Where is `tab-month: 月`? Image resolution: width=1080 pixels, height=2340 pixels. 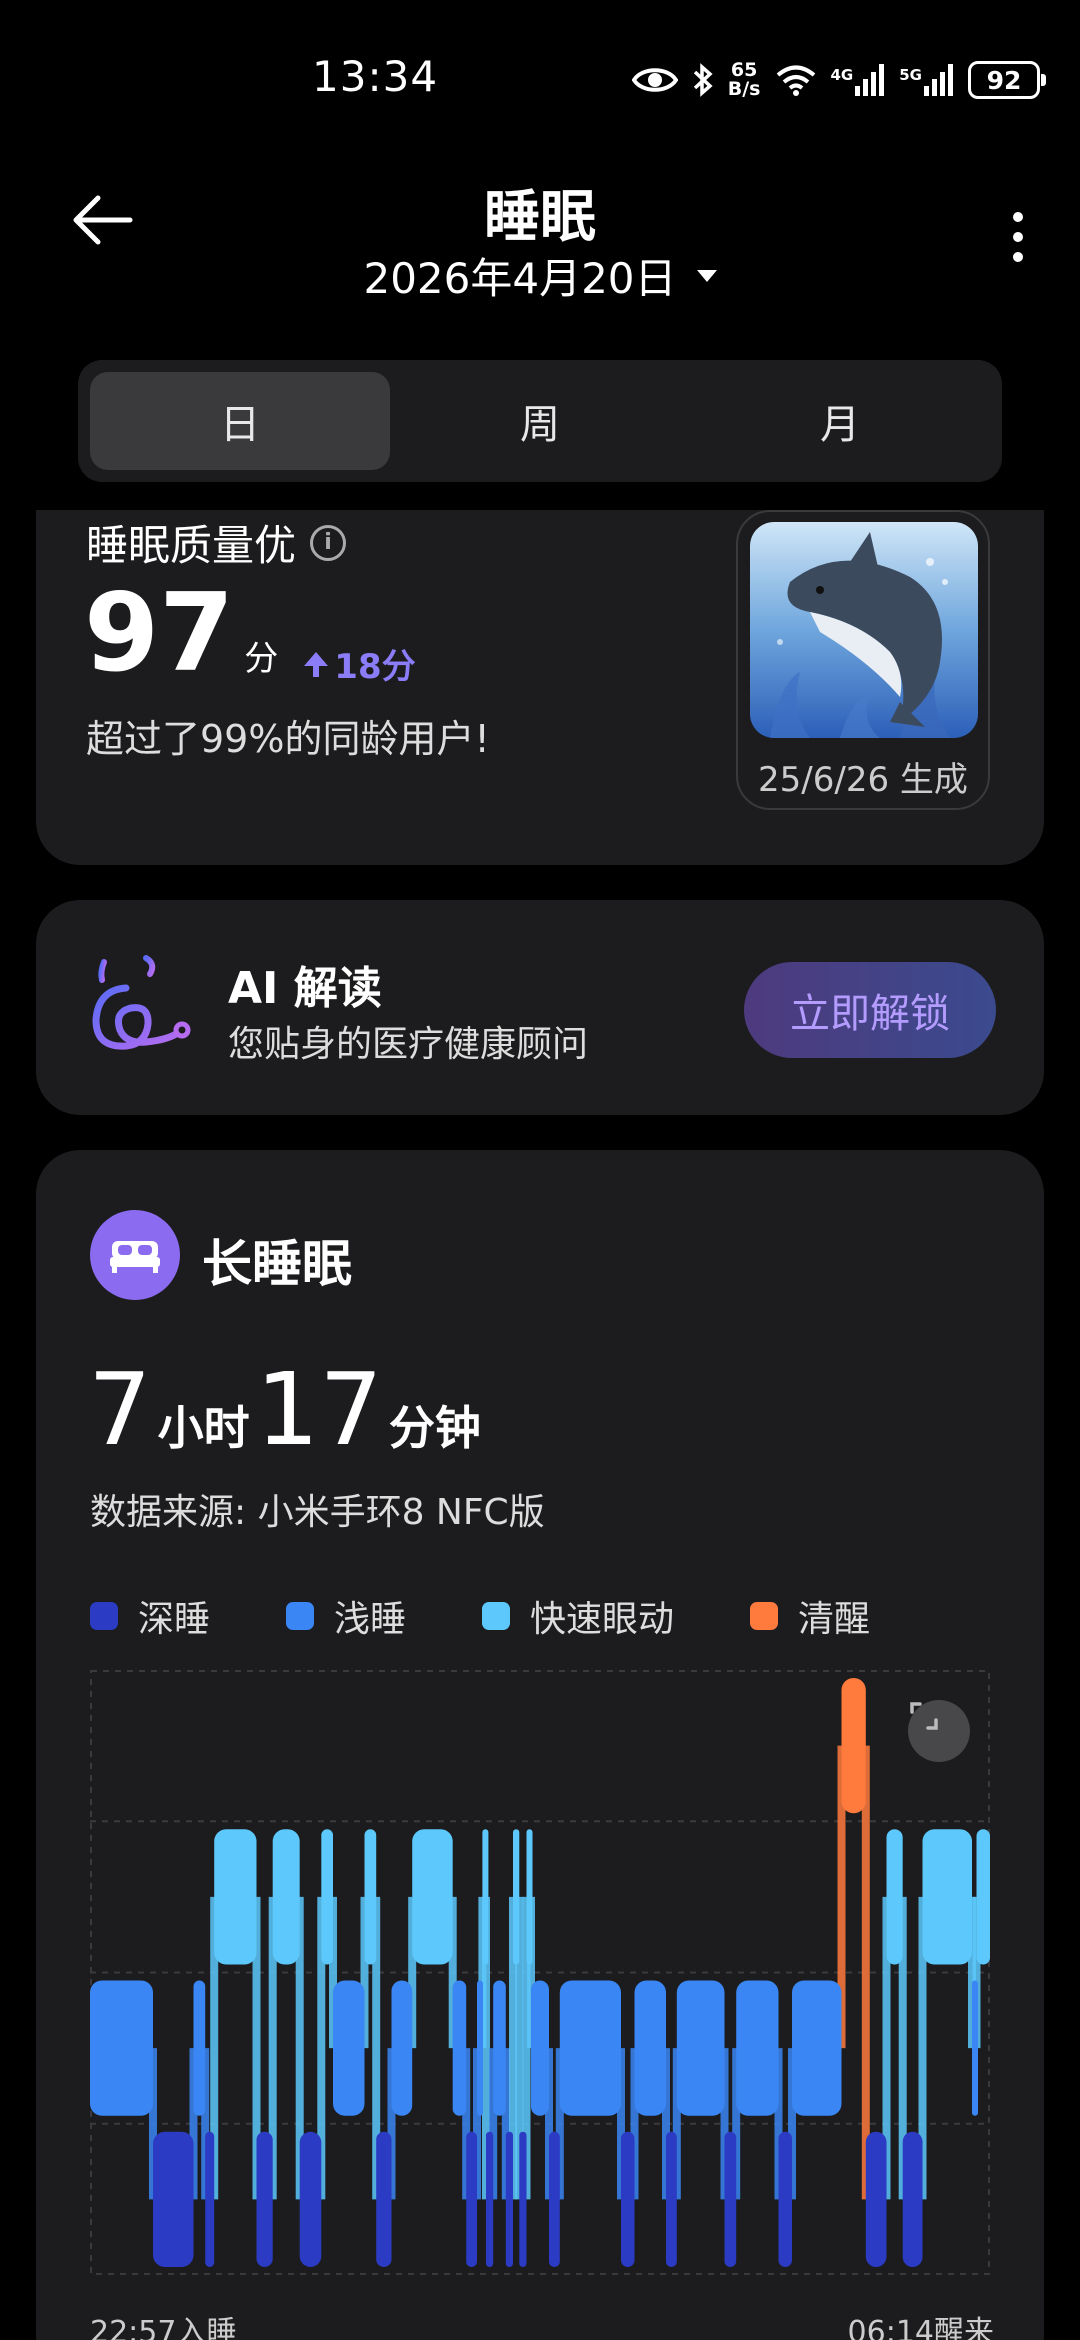 tab-month: 月 is located at coordinates (840, 421).